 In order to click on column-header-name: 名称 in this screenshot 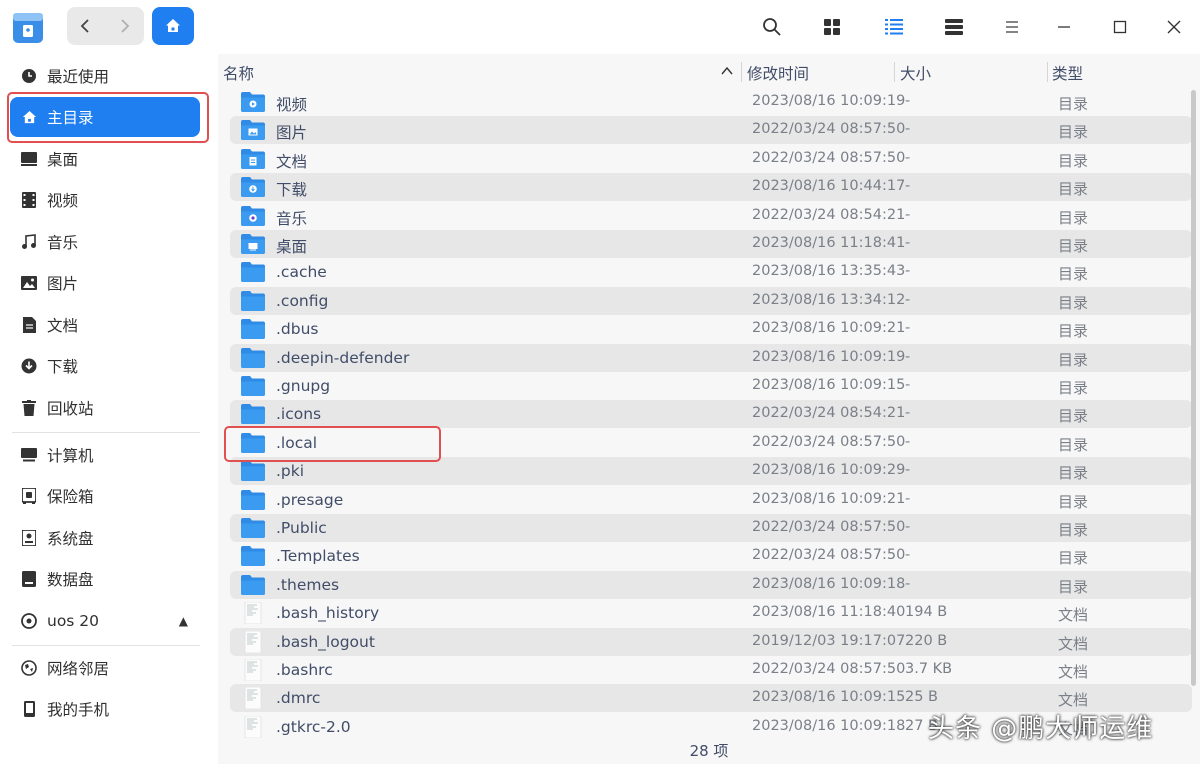, I will do `click(238, 73)`.